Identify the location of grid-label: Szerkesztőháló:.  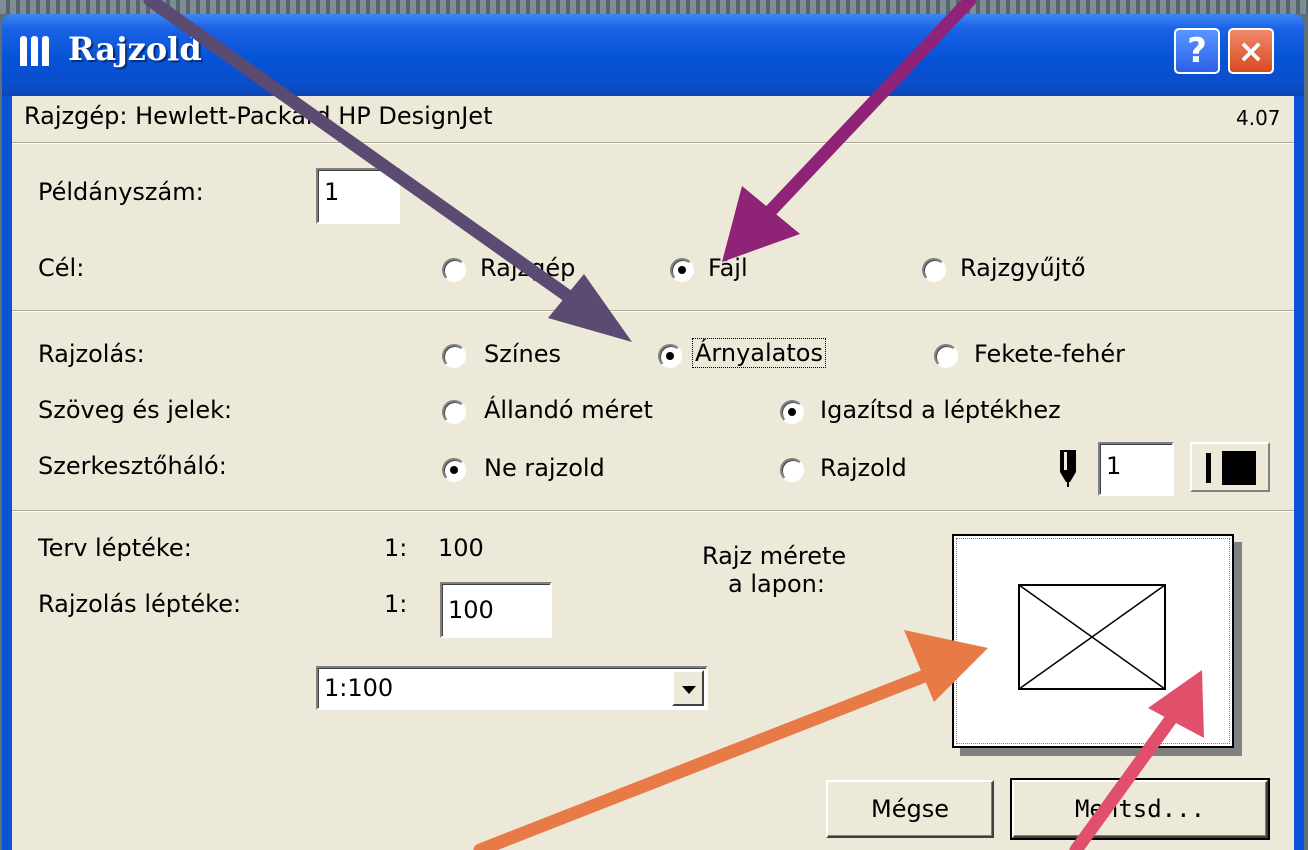
(132, 466).